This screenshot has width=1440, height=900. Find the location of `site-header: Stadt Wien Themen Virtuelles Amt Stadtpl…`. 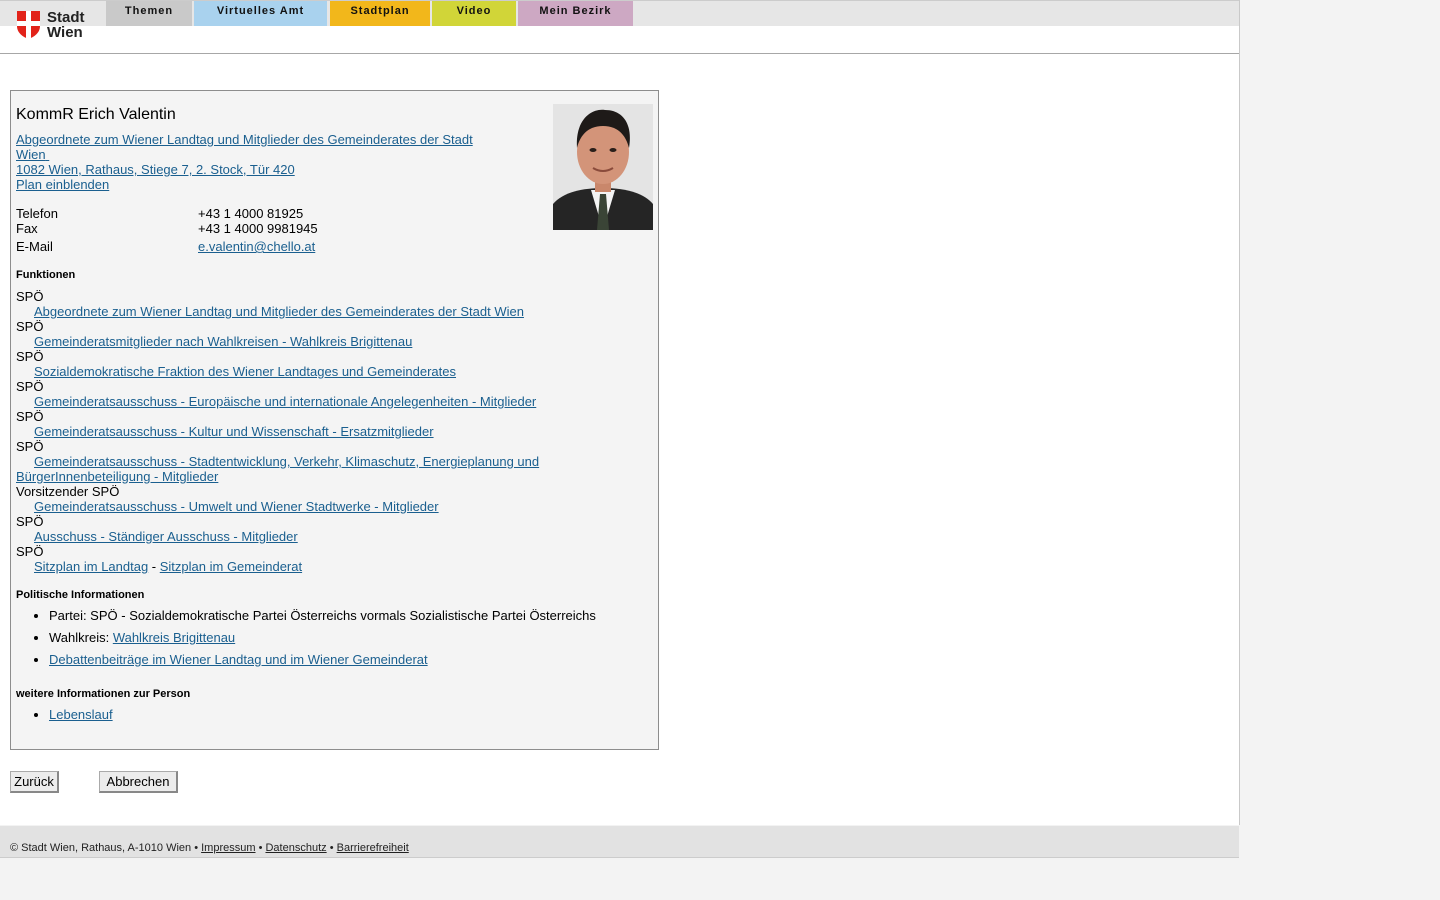

site-header: Stadt Wien Themen Virtuelles Amt Stadtpl… is located at coordinates (619, 27).